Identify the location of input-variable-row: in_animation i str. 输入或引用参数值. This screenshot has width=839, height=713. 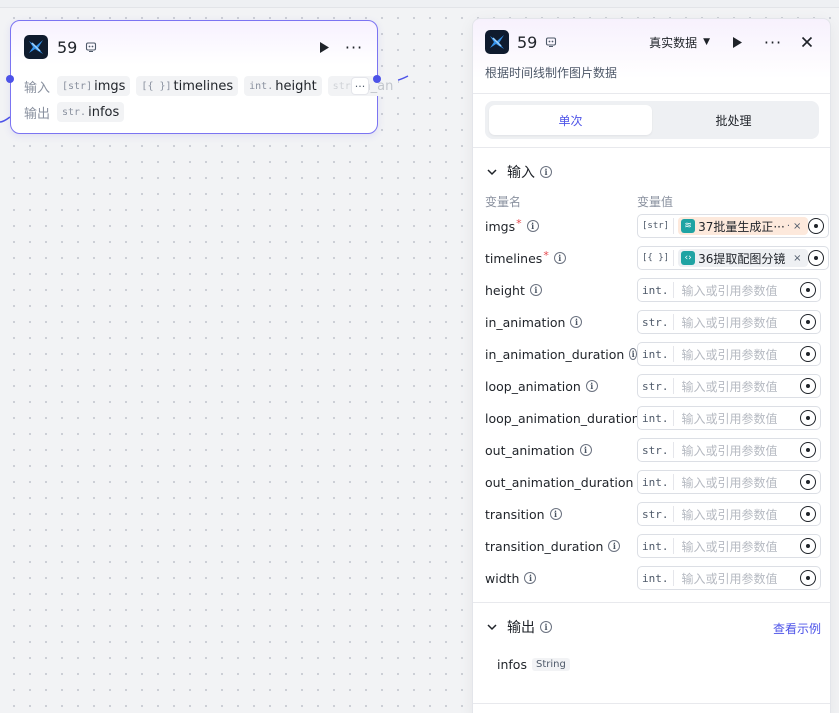
(653, 322).